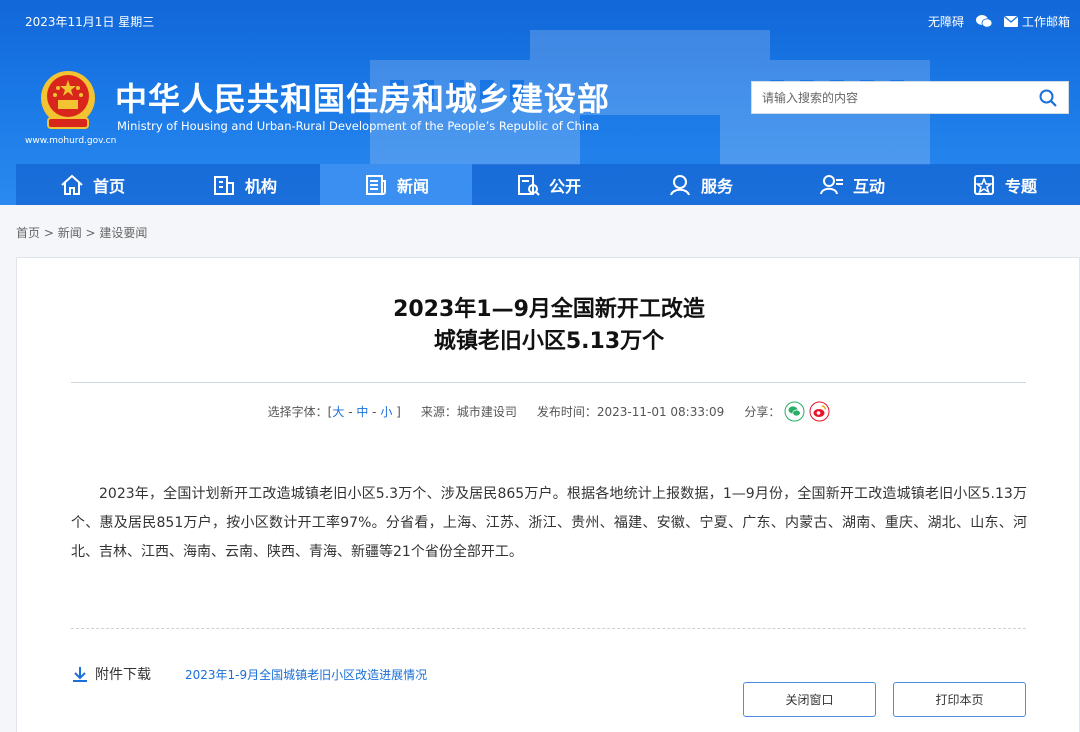 The image size is (1080, 732). What do you see at coordinates (809, 699) in the screenshot?
I see `close-window-button: 关闭窗口` at bounding box center [809, 699].